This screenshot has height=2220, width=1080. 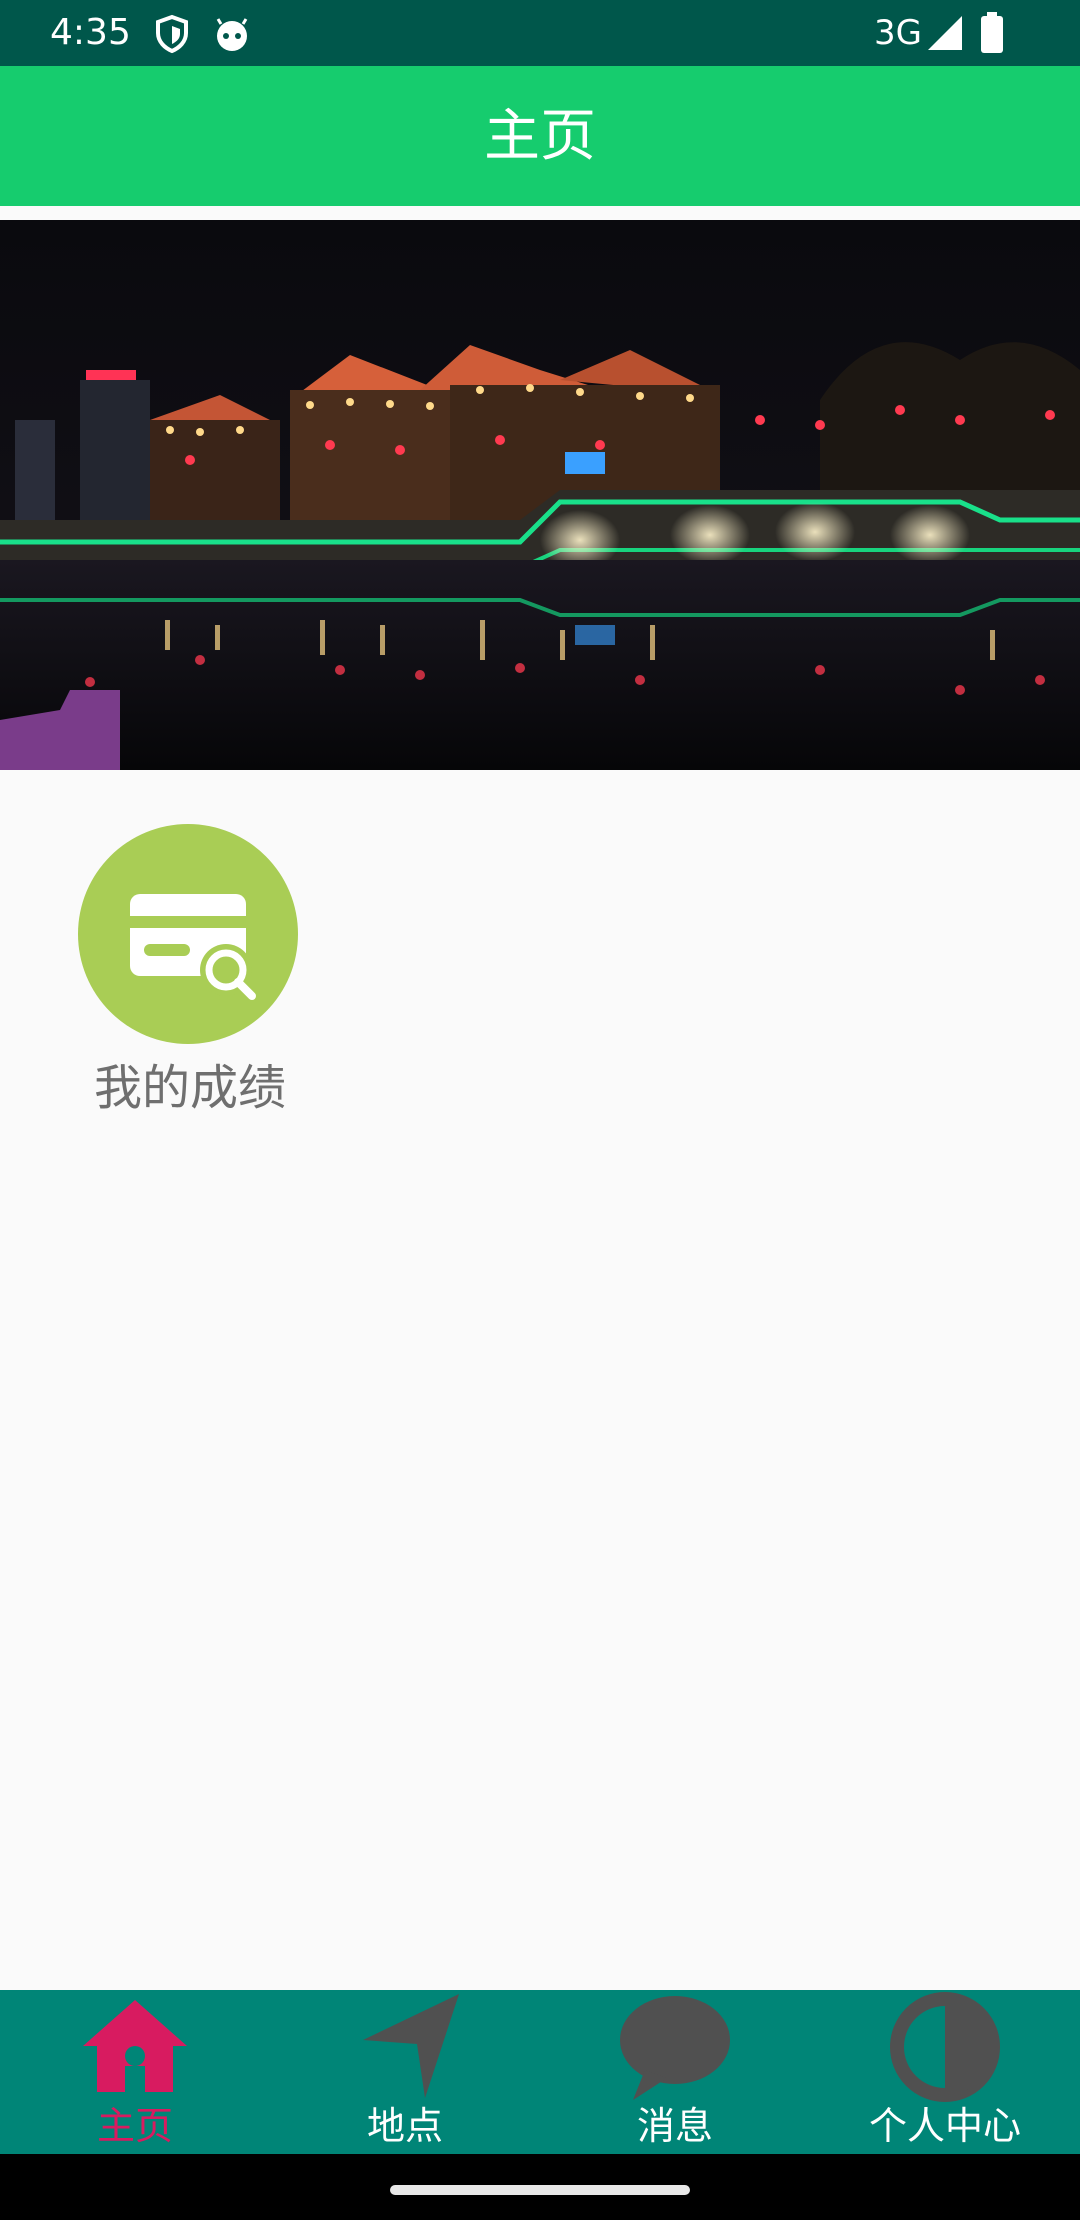 I want to click on tile-icon-circle, so click(x=188, y=934).